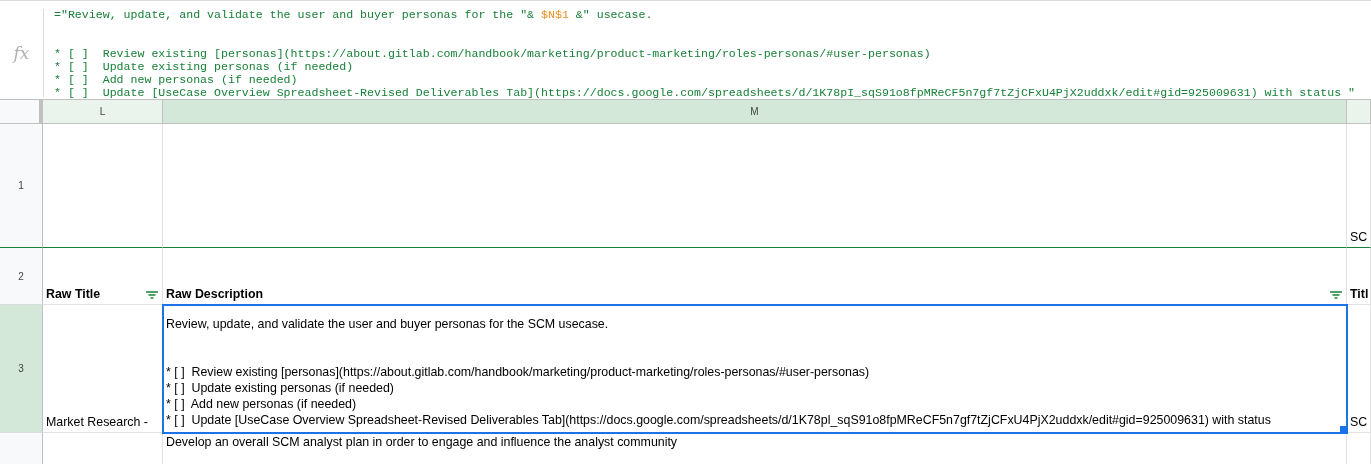  I want to click on row-header: 2, so click(21, 276).